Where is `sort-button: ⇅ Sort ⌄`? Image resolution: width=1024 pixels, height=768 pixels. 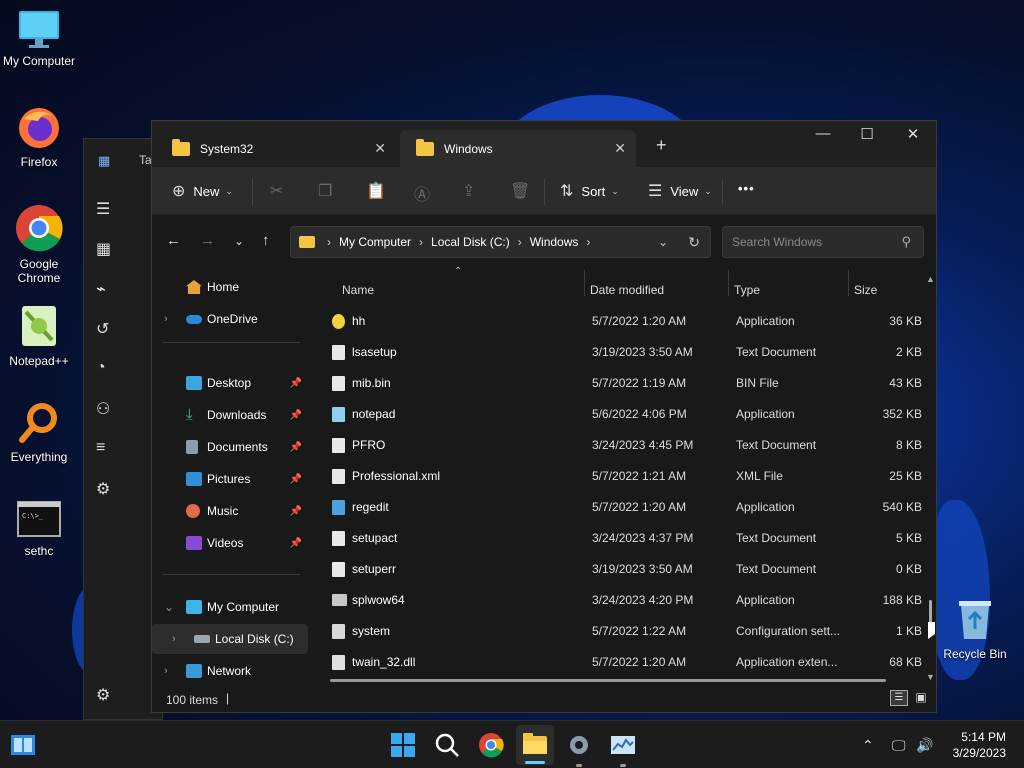 sort-button: ⇅ Sort ⌄ is located at coordinates (589, 191).